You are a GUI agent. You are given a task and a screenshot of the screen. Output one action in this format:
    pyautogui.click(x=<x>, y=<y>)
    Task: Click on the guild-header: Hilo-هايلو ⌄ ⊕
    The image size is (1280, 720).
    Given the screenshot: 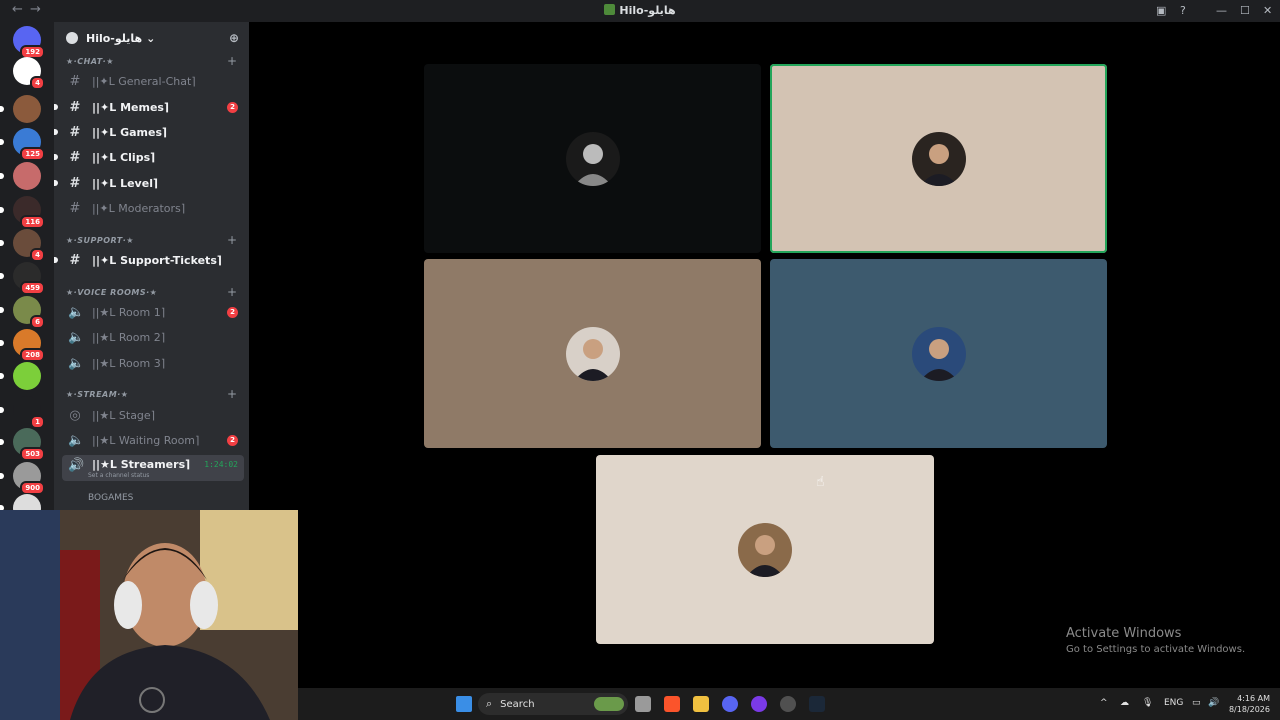 What is the action you would take?
    pyautogui.click(x=151, y=38)
    